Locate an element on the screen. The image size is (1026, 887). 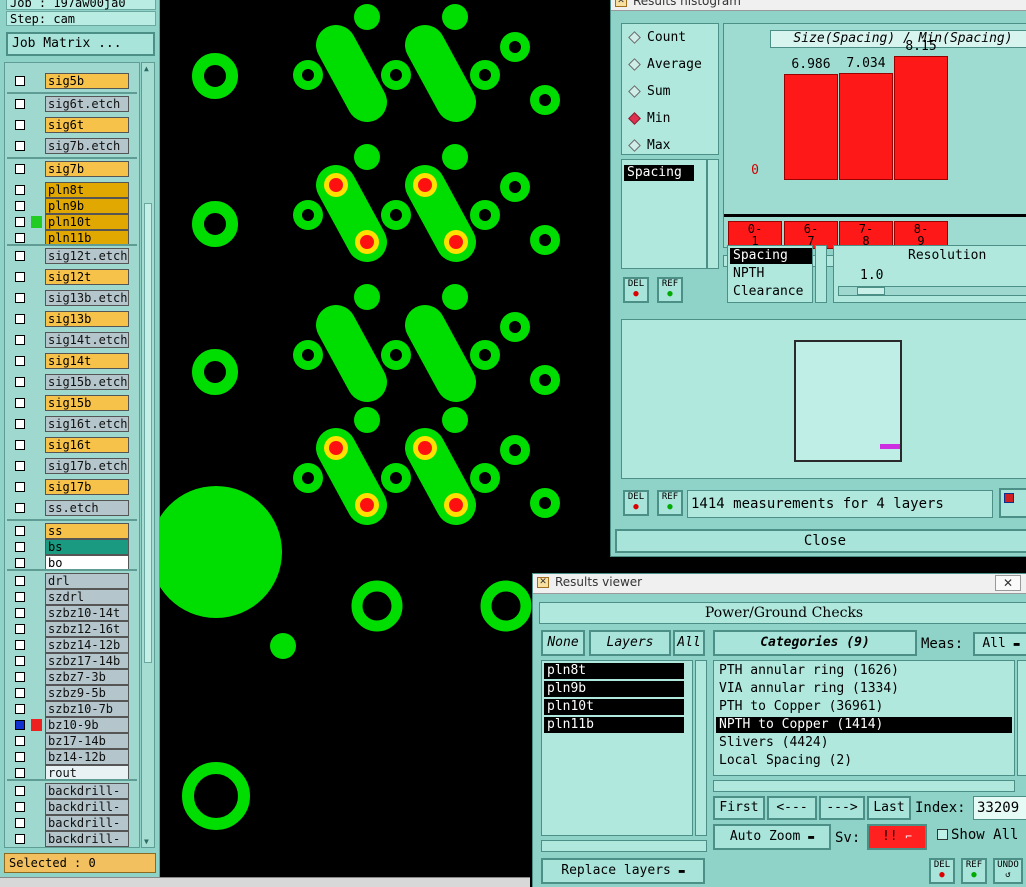
layer-row: szbz10-14t is located at coordinates (73, 613).